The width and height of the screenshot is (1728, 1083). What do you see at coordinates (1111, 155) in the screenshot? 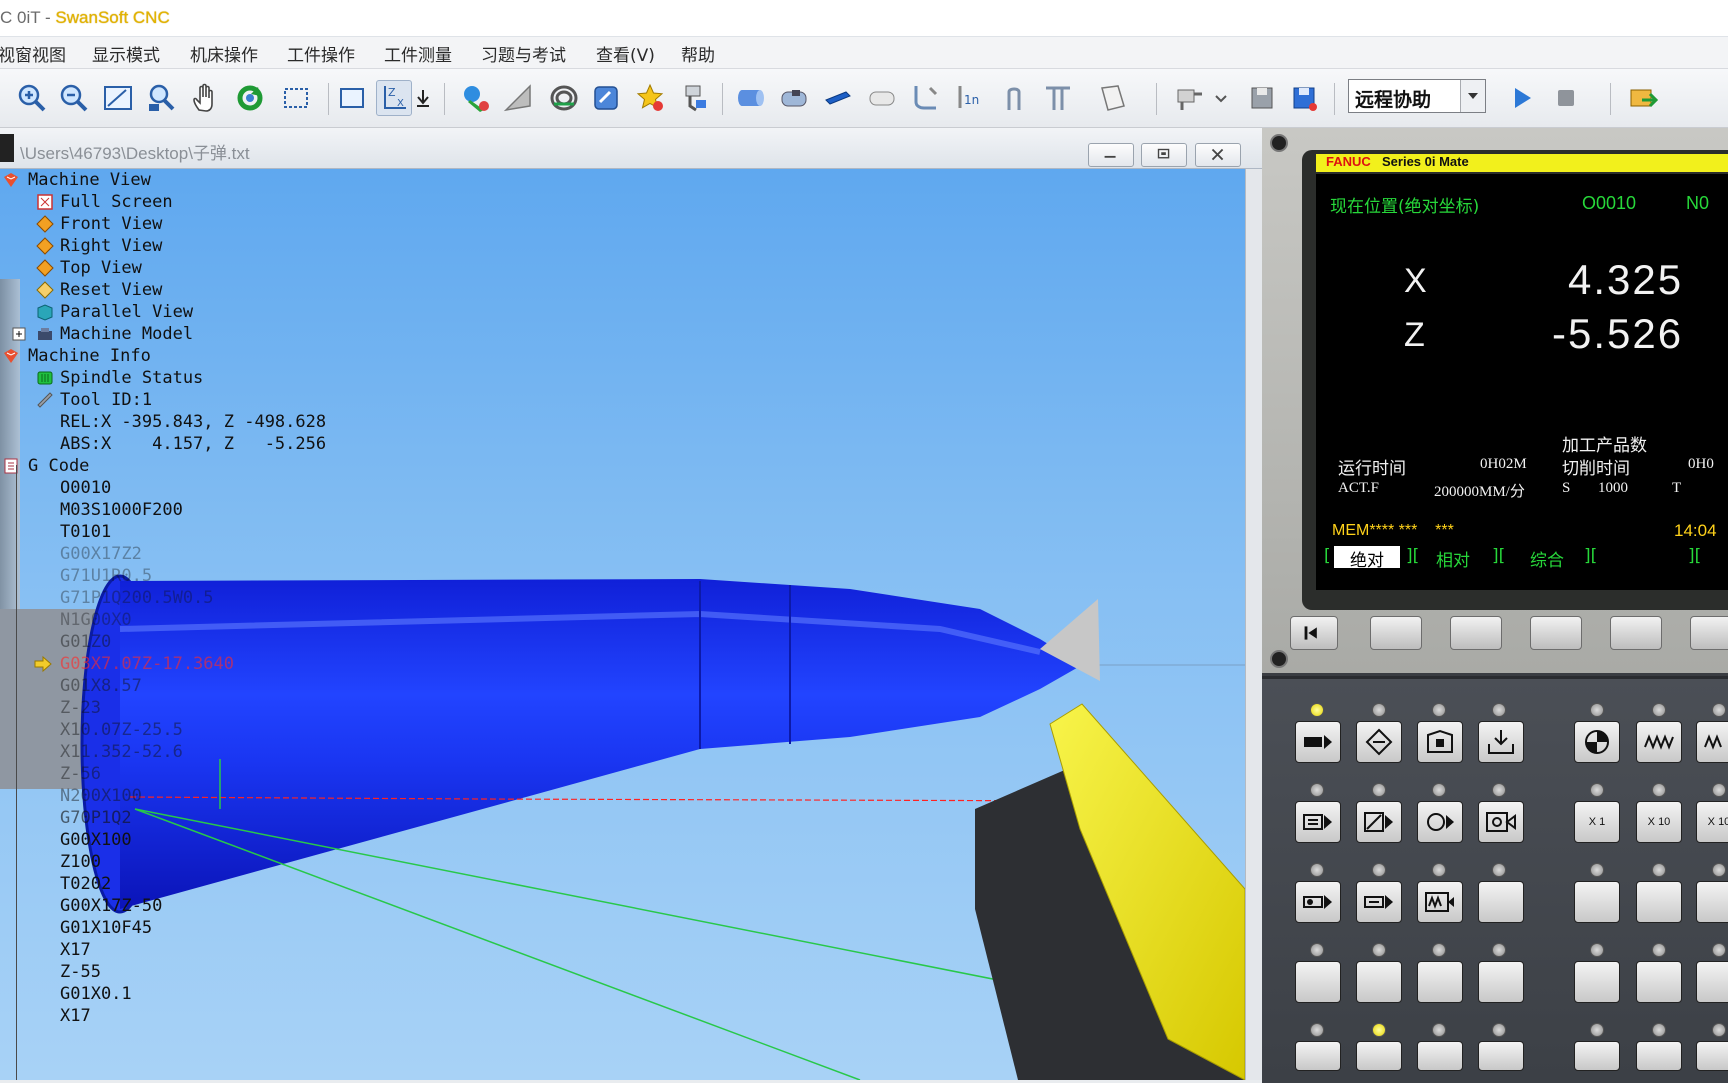
I see `minimize-button` at bounding box center [1111, 155].